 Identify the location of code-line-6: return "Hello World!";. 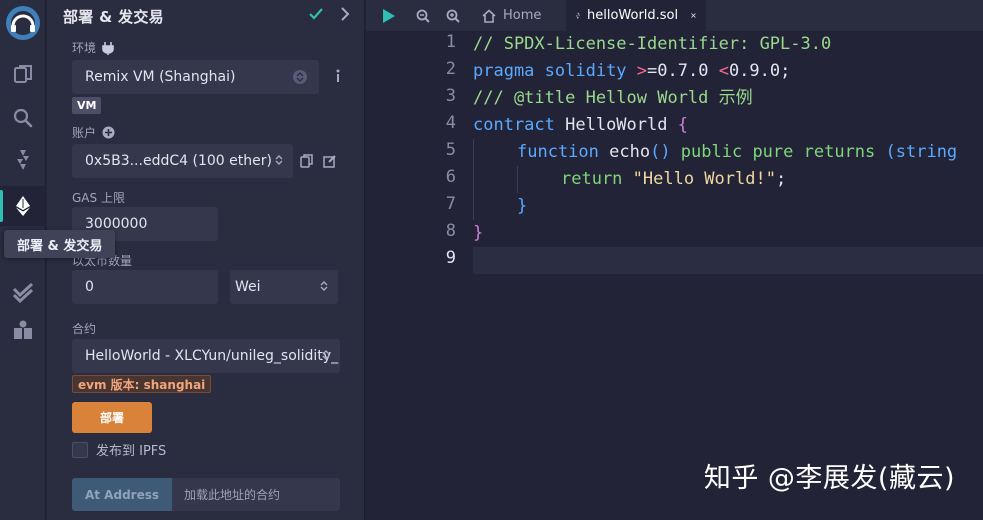
(673, 179).